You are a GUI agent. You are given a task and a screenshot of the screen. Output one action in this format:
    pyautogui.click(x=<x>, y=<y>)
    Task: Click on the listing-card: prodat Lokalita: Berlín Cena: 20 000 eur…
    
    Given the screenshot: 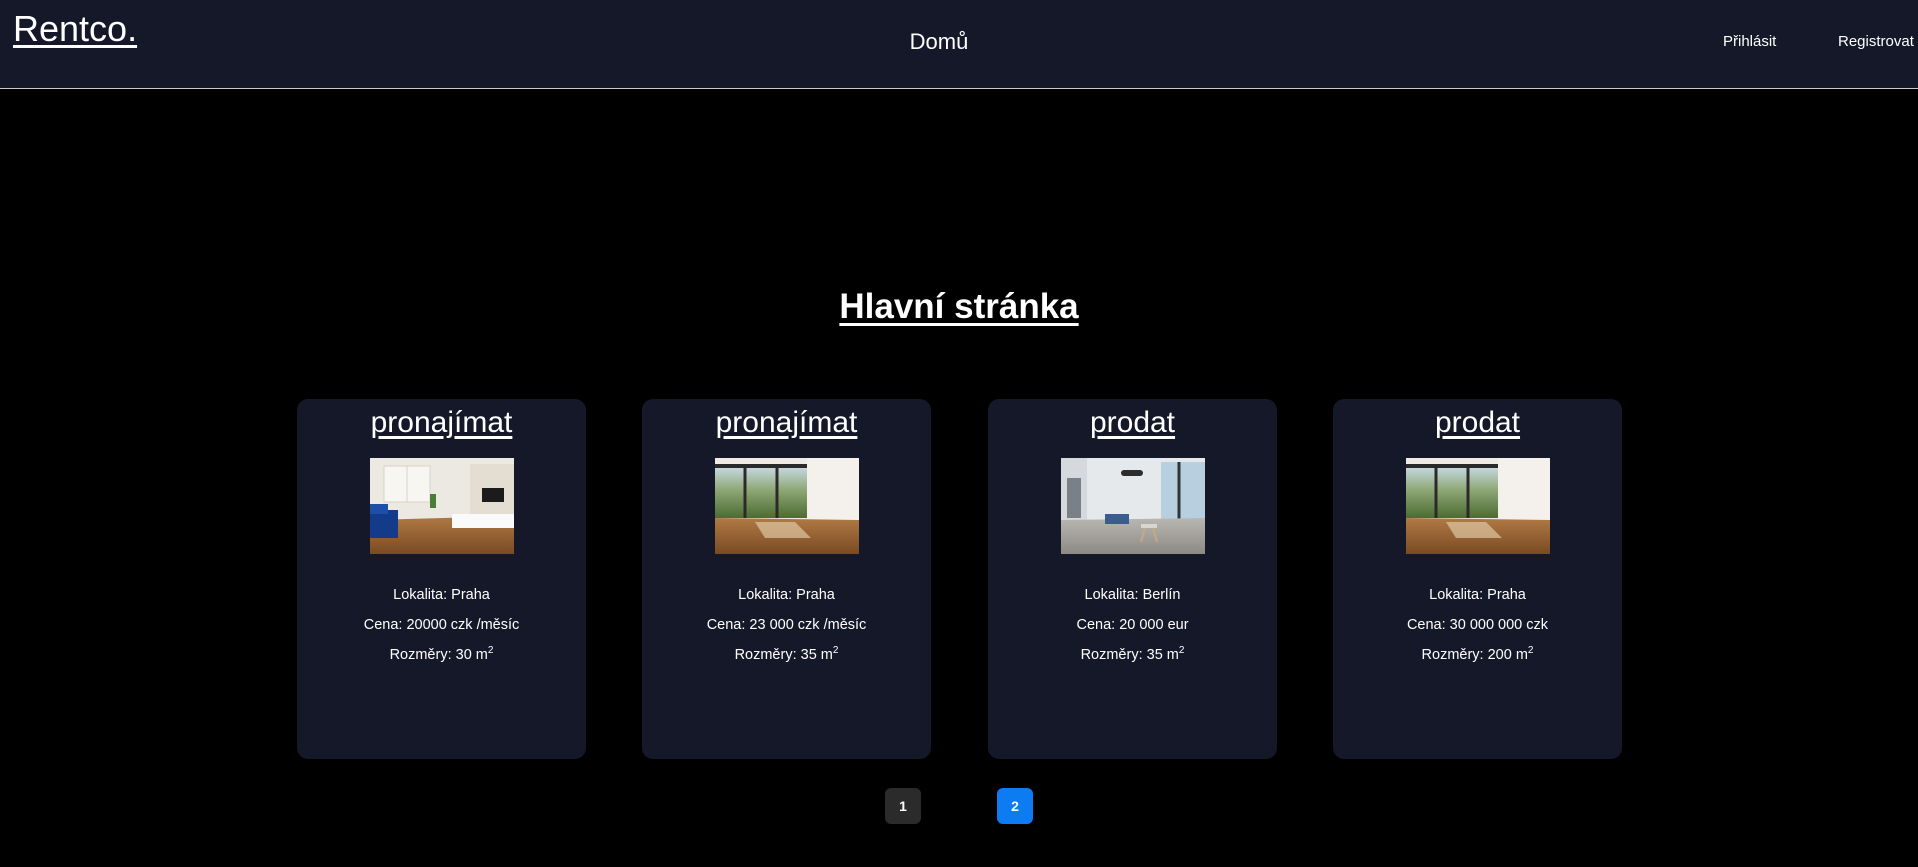 What is the action you would take?
    pyautogui.click(x=1132, y=579)
    